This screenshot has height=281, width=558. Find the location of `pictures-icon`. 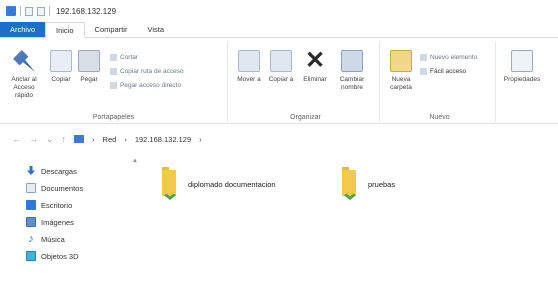

pictures-icon is located at coordinates (31, 222).